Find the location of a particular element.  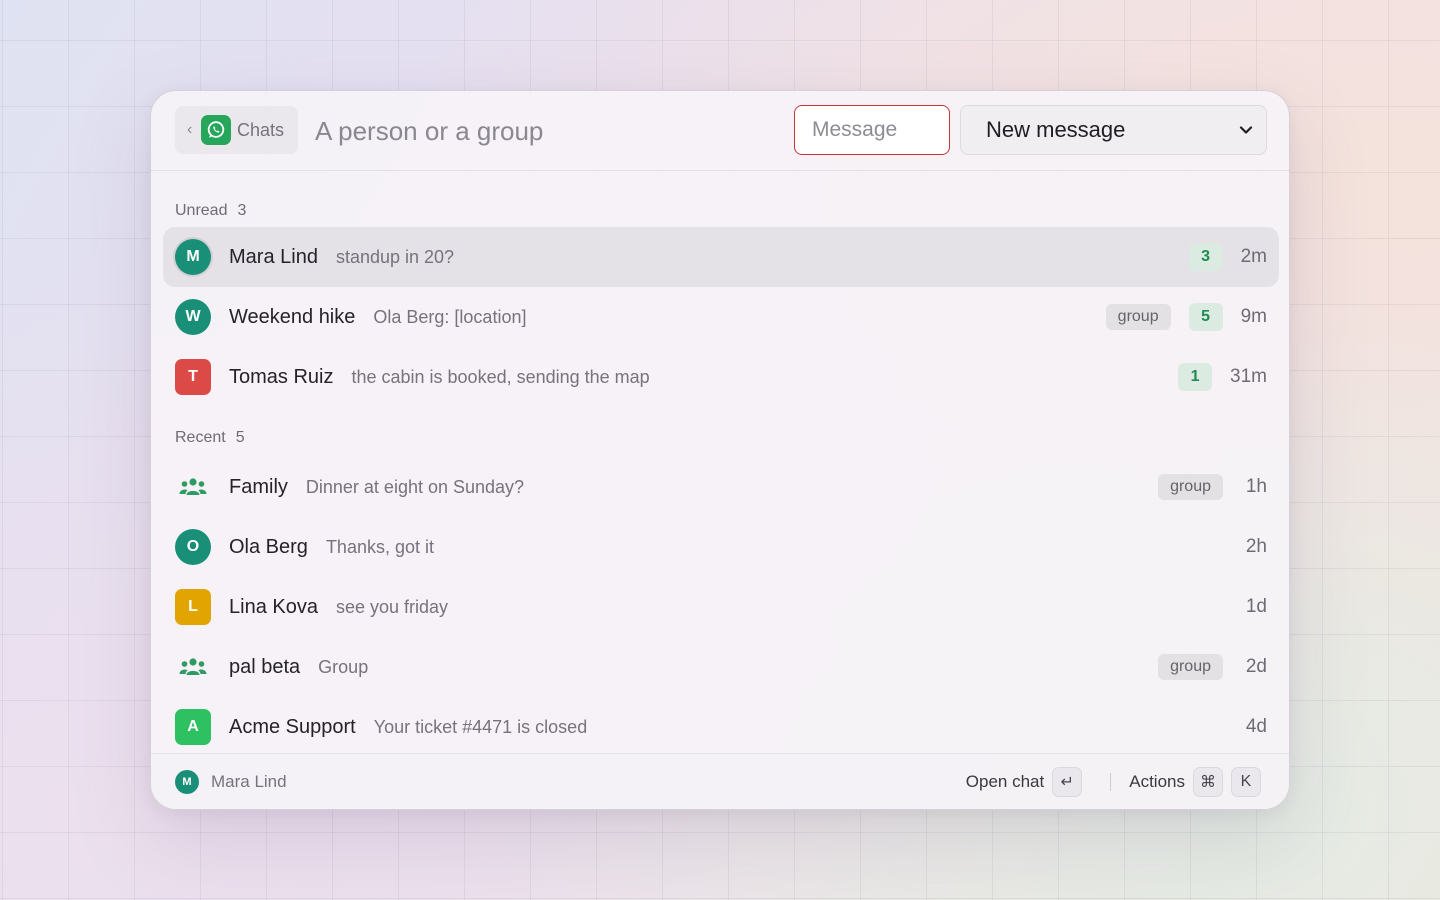

k-key-hint: K is located at coordinates (1246, 782).